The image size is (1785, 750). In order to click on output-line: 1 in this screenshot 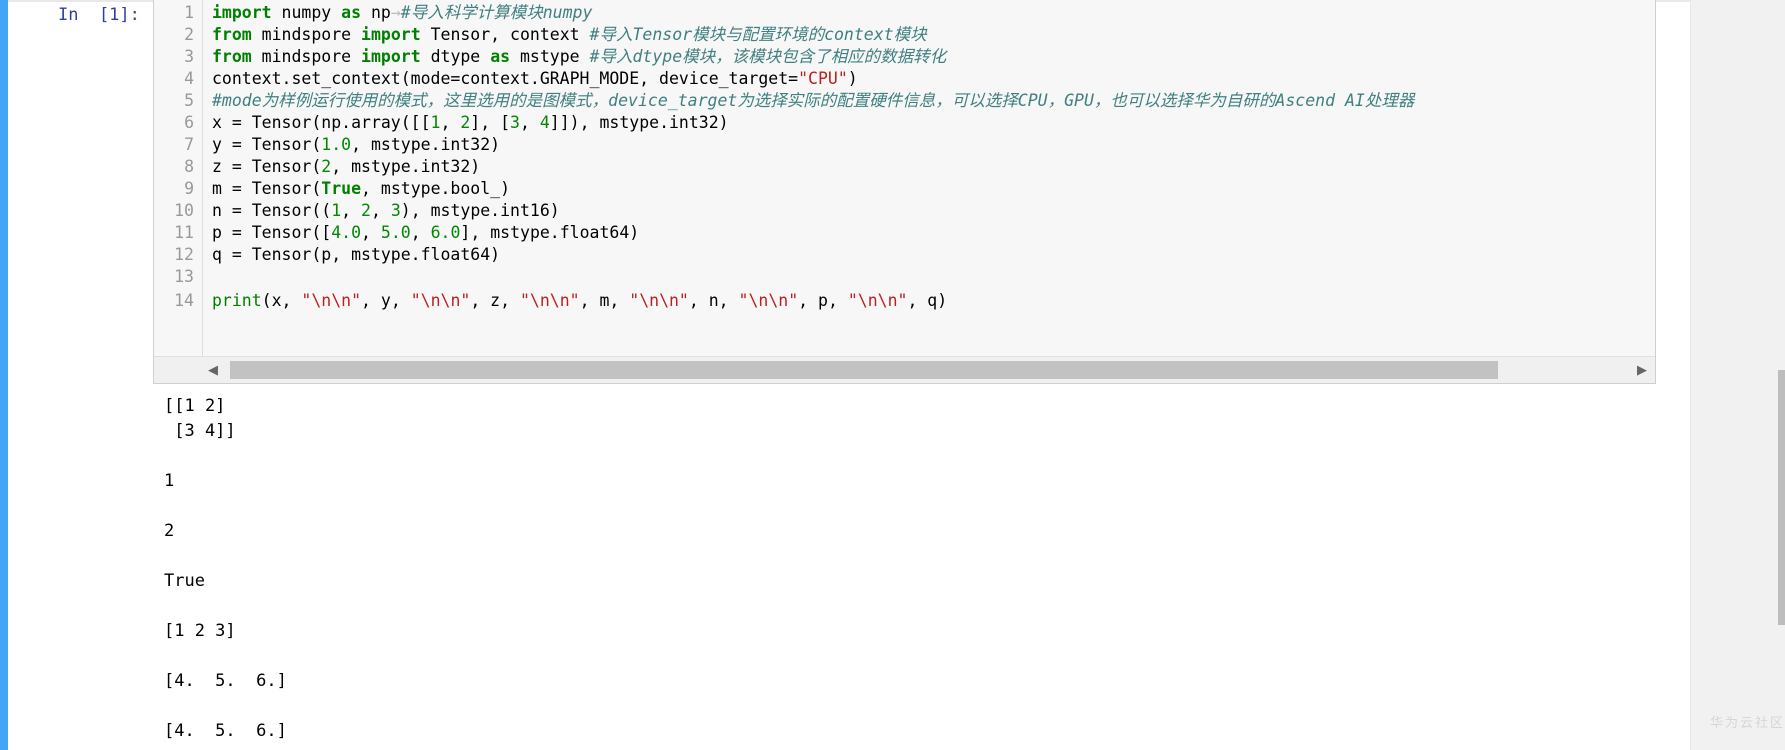, I will do `click(169, 481)`.